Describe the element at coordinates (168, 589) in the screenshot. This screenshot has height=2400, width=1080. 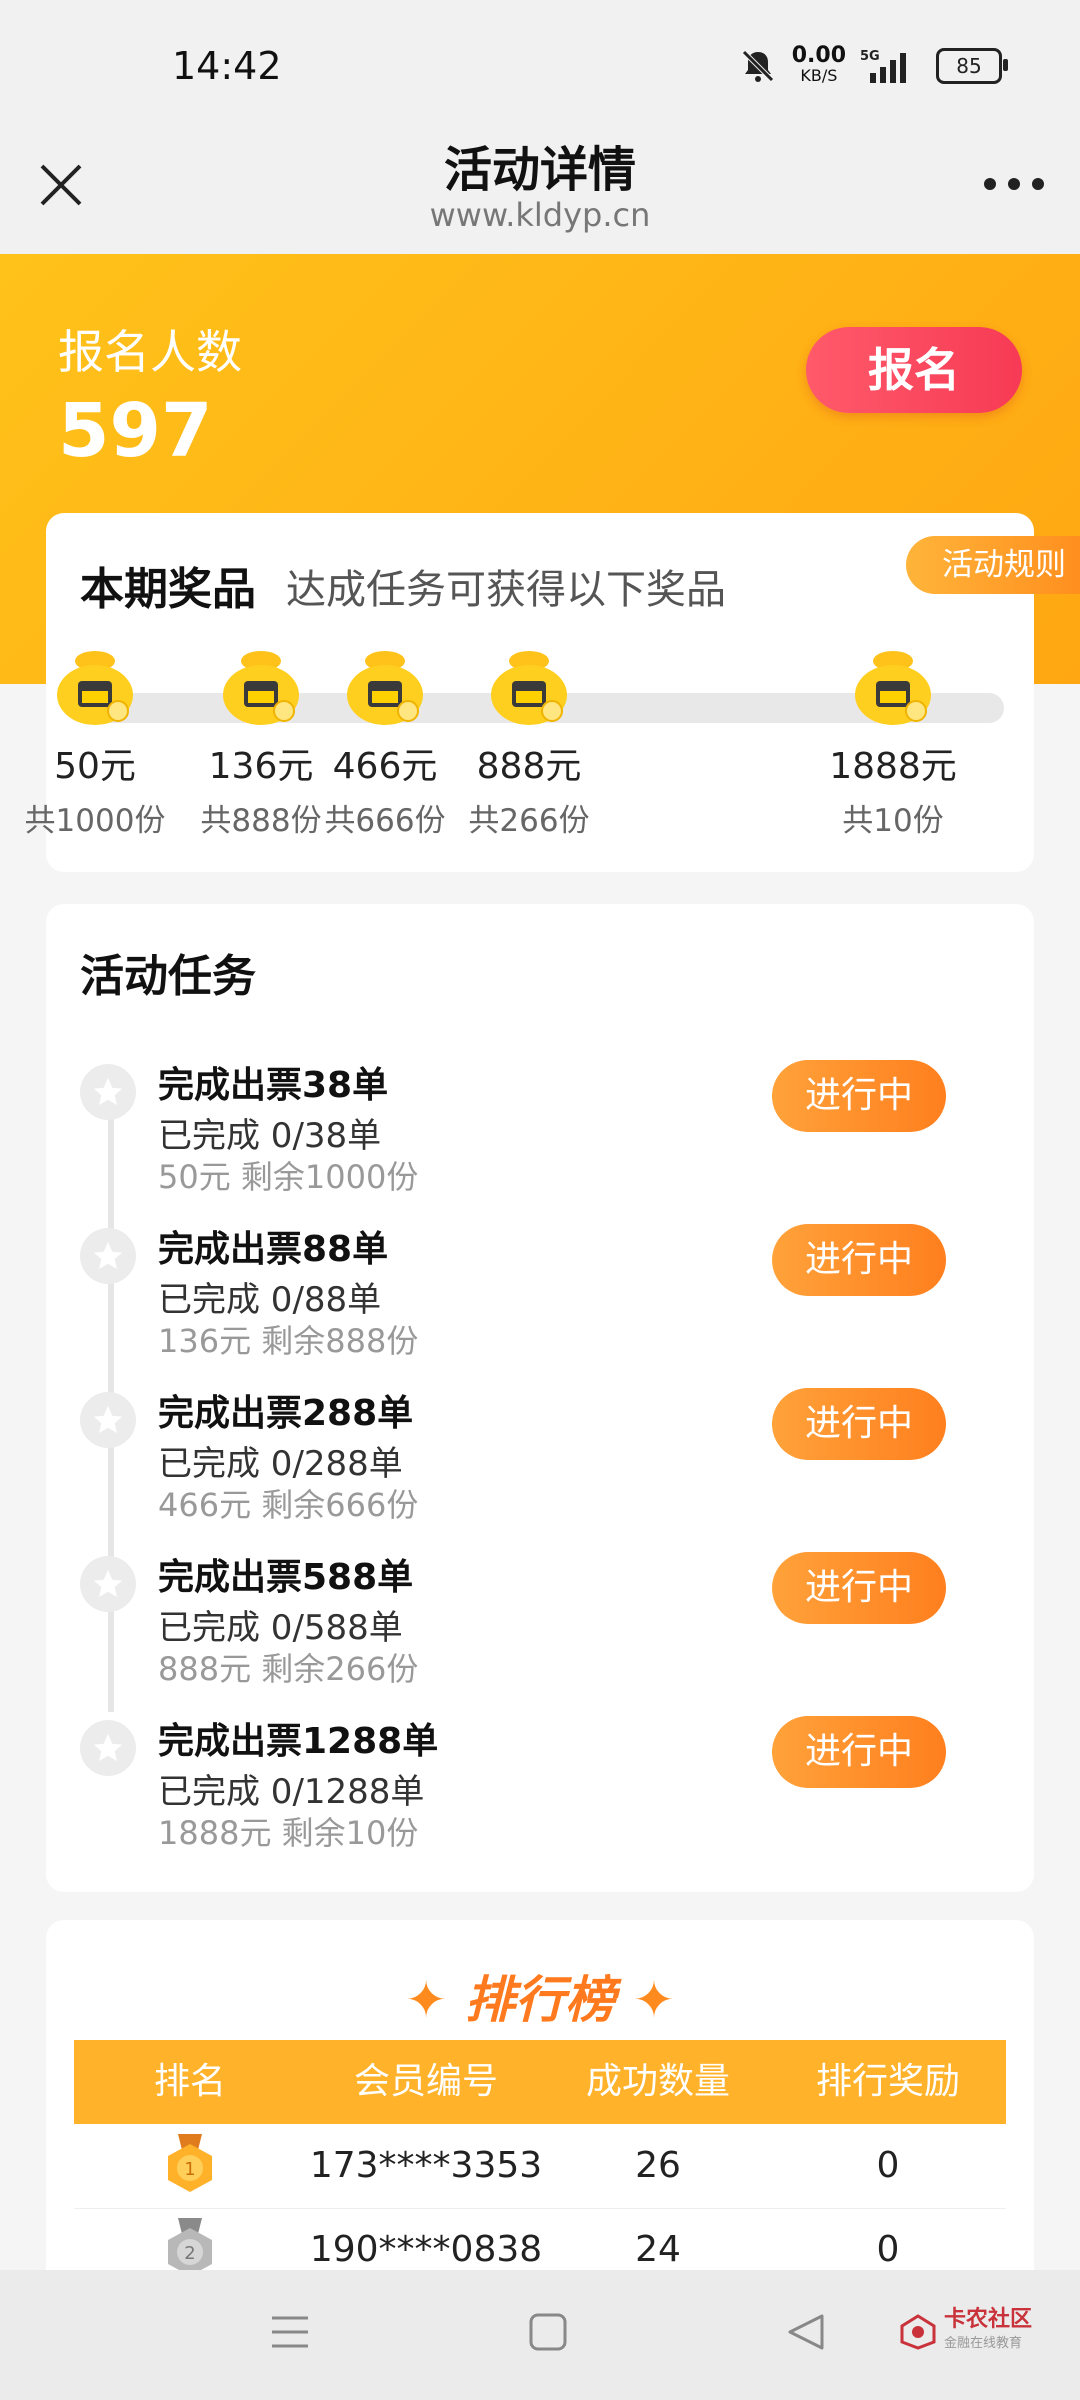
I see `prizes-heading: 本期奖品` at that location.